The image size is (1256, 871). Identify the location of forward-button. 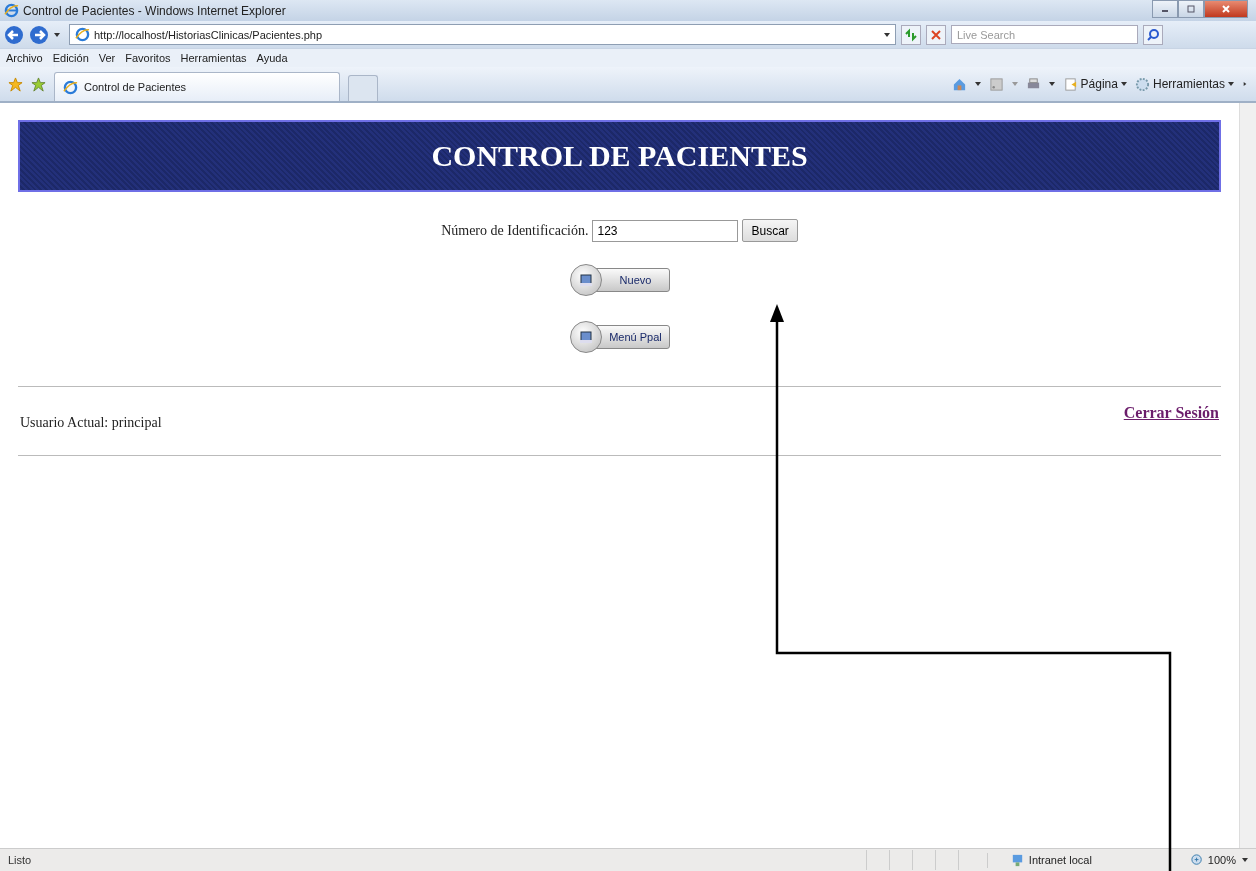
(39, 34).